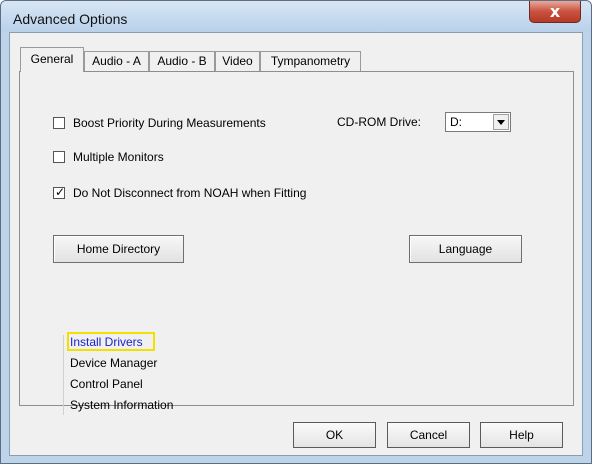 Image resolution: width=592 pixels, height=464 pixels. I want to click on boost-priority-checkbox, so click(59, 123).